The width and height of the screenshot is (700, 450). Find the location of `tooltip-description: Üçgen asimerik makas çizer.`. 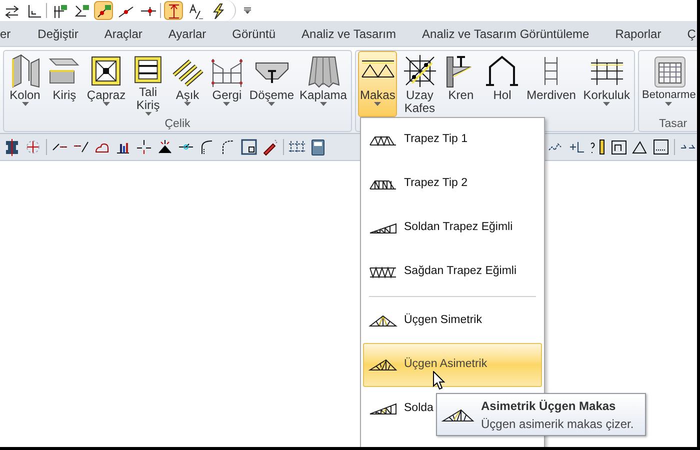

tooltip-description: Üçgen asimerik makas çizer. is located at coordinates (557, 424).